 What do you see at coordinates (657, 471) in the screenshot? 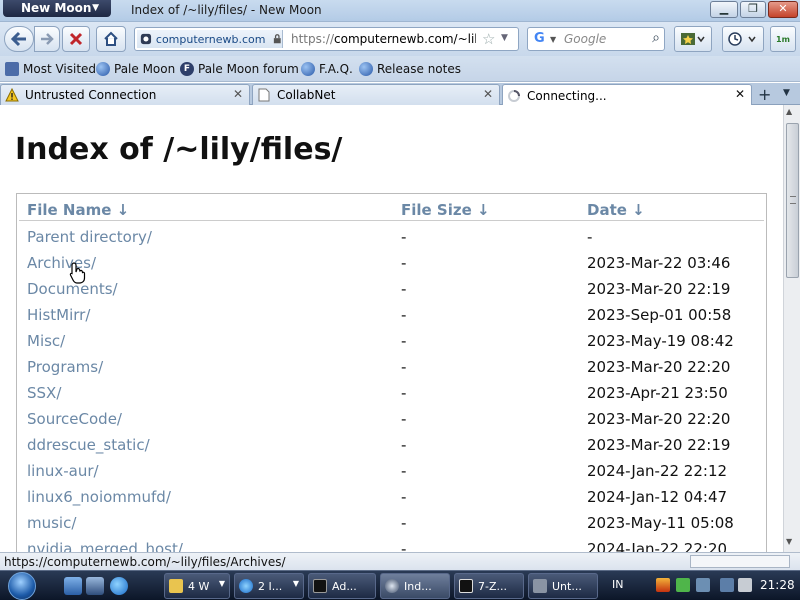
I see `file-date-cell: 2024-Jan-22 22:12` at bounding box center [657, 471].